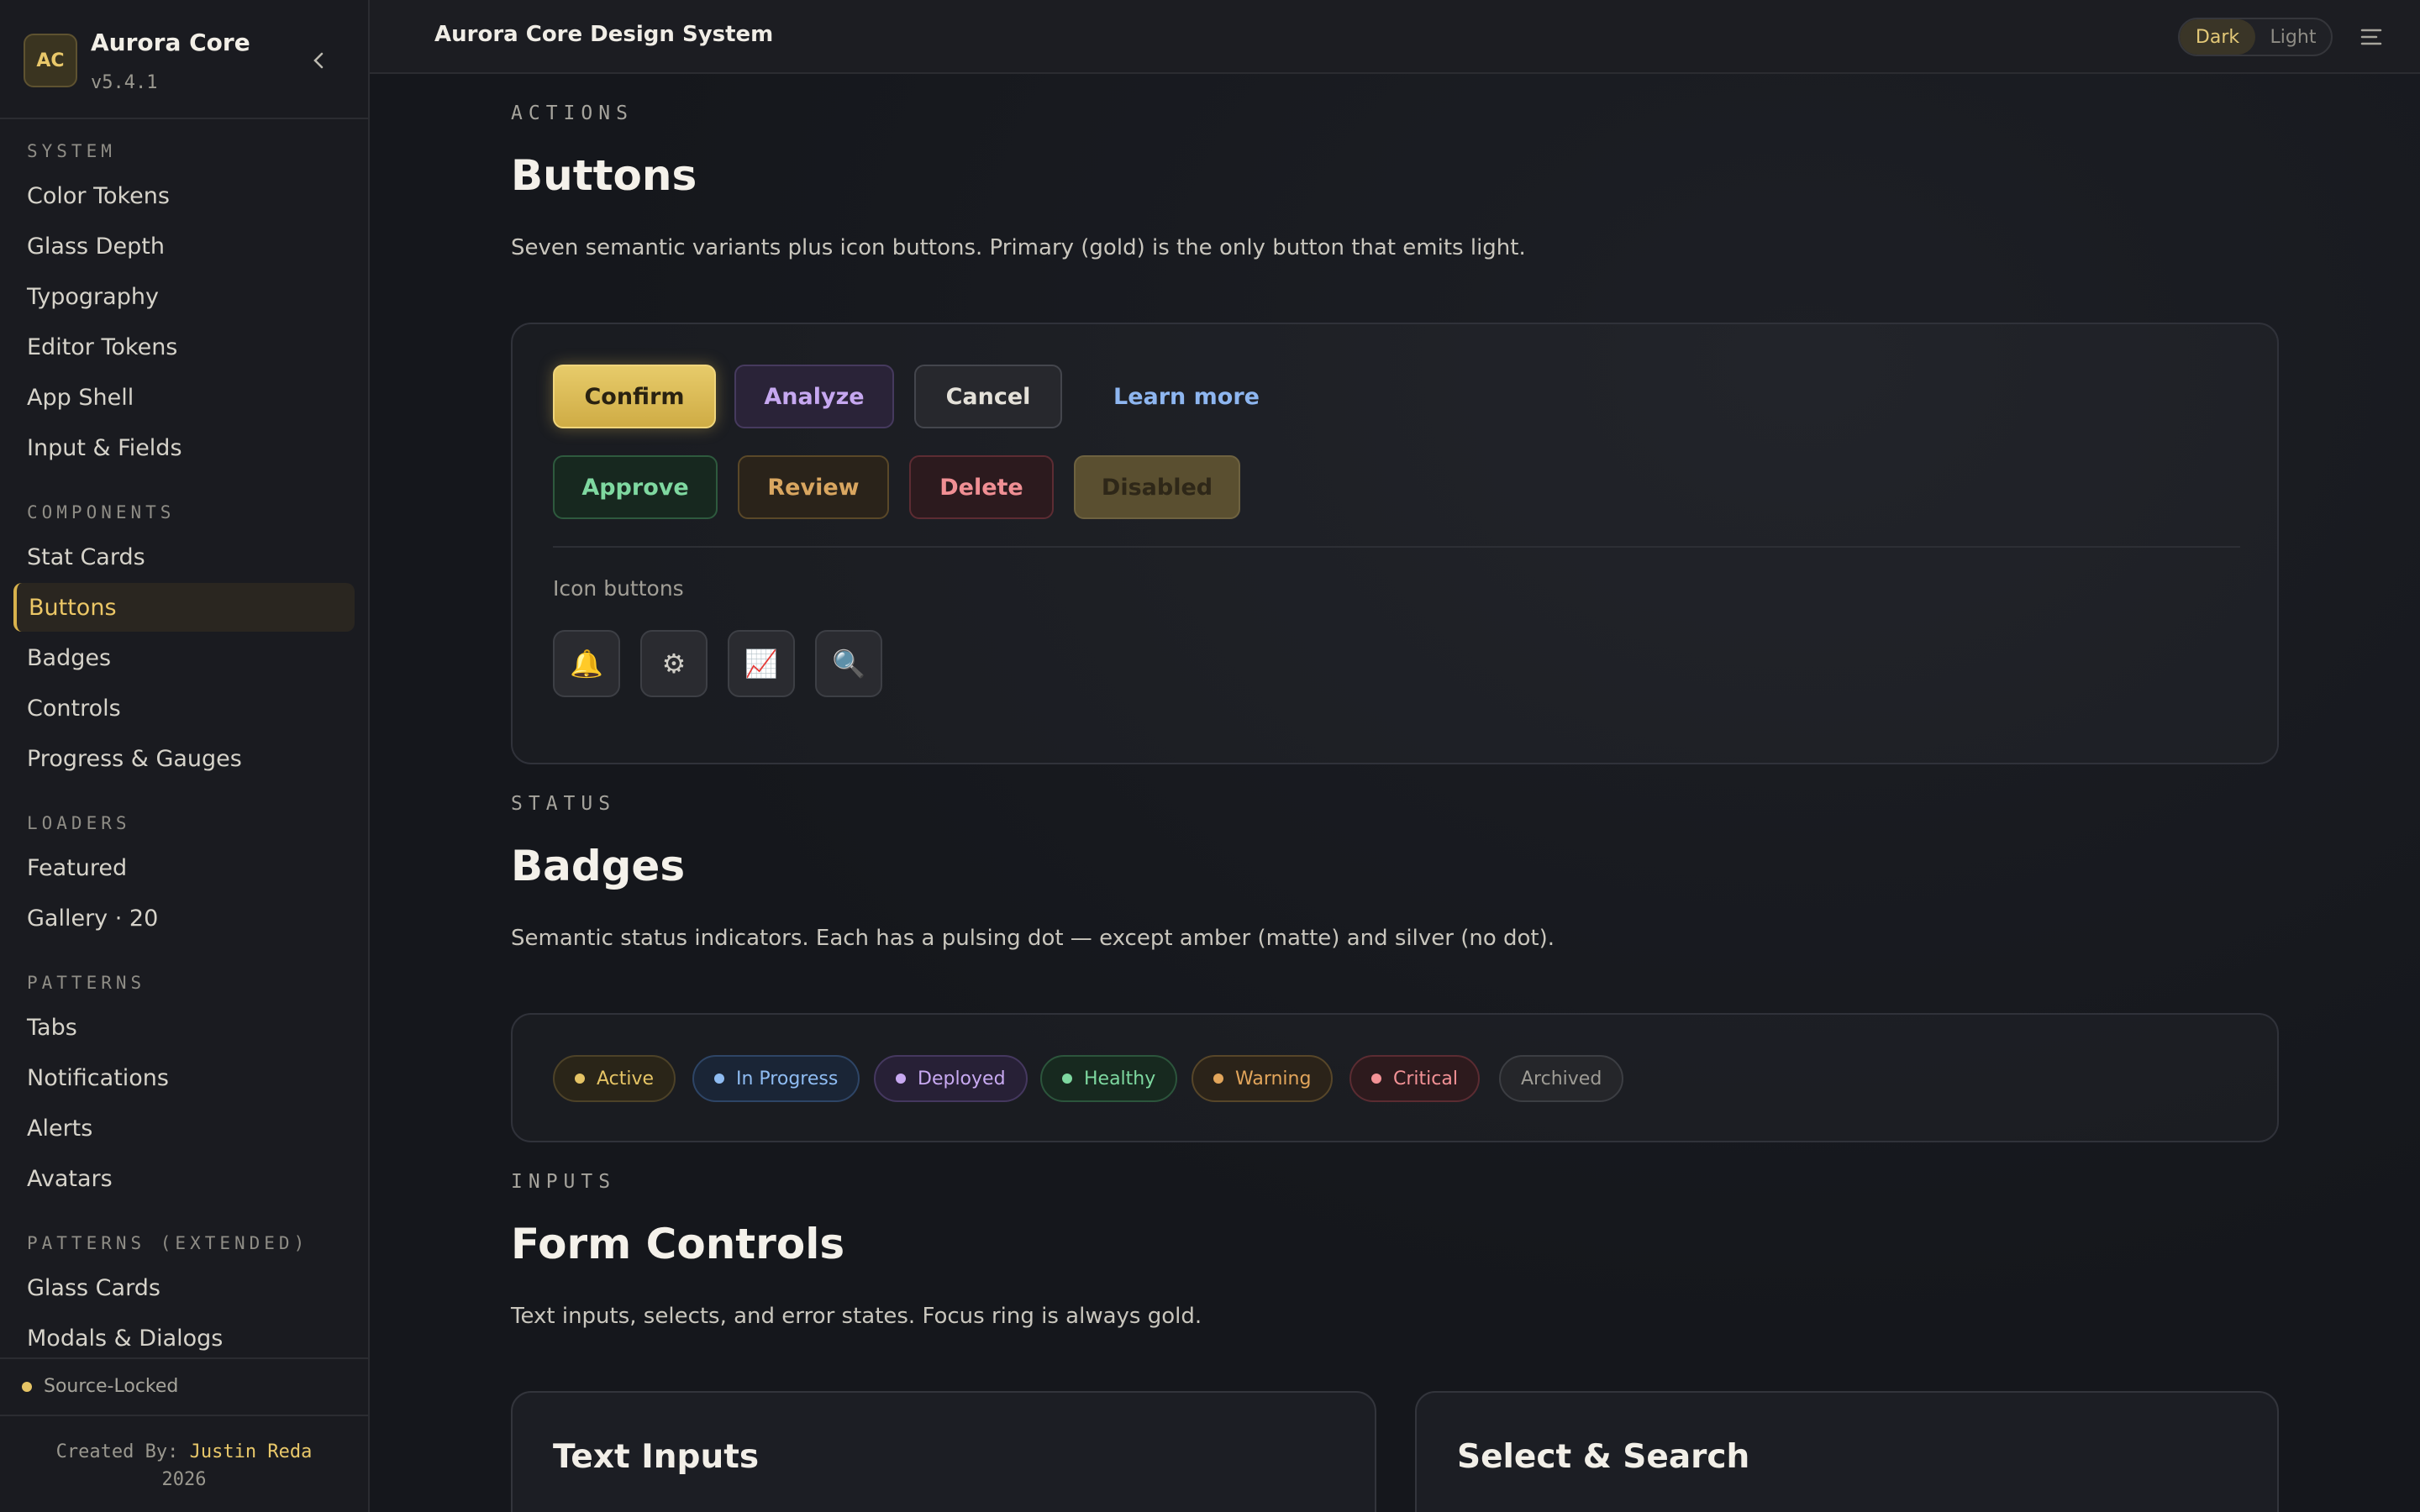  I want to click on sidebar-item-color-tokens: Color Tokens, so click(184, 195).